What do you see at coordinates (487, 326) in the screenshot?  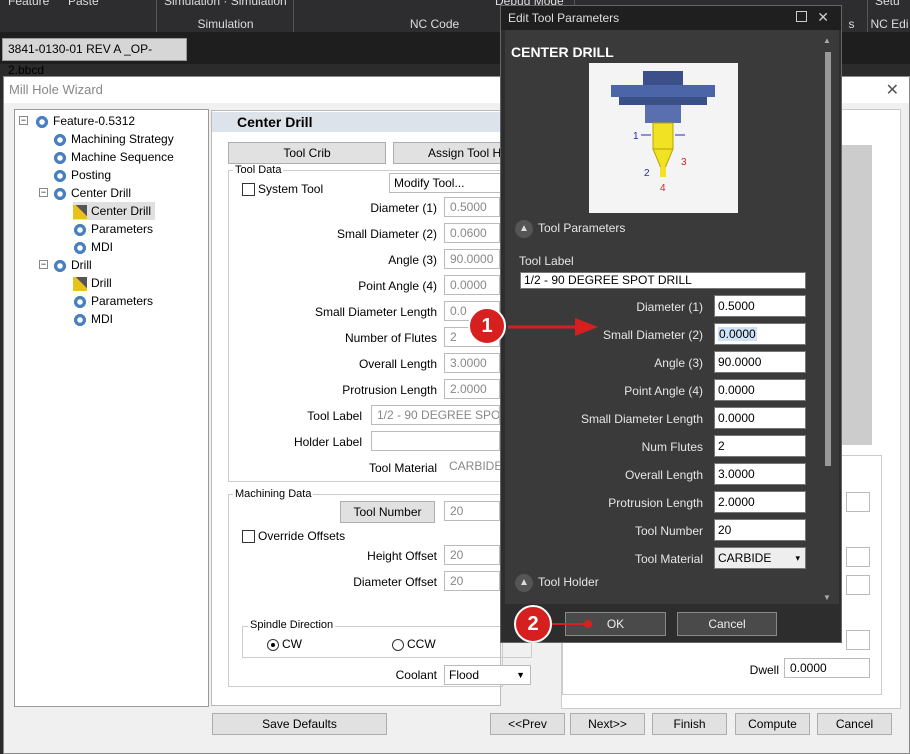 I see `callout-badge: 1` at bounding box center [487, 326].